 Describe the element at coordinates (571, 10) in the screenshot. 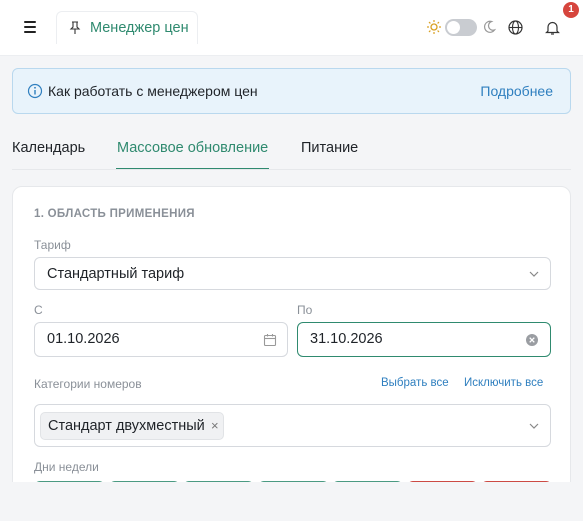

I see `notification-badge: 1` at that location.